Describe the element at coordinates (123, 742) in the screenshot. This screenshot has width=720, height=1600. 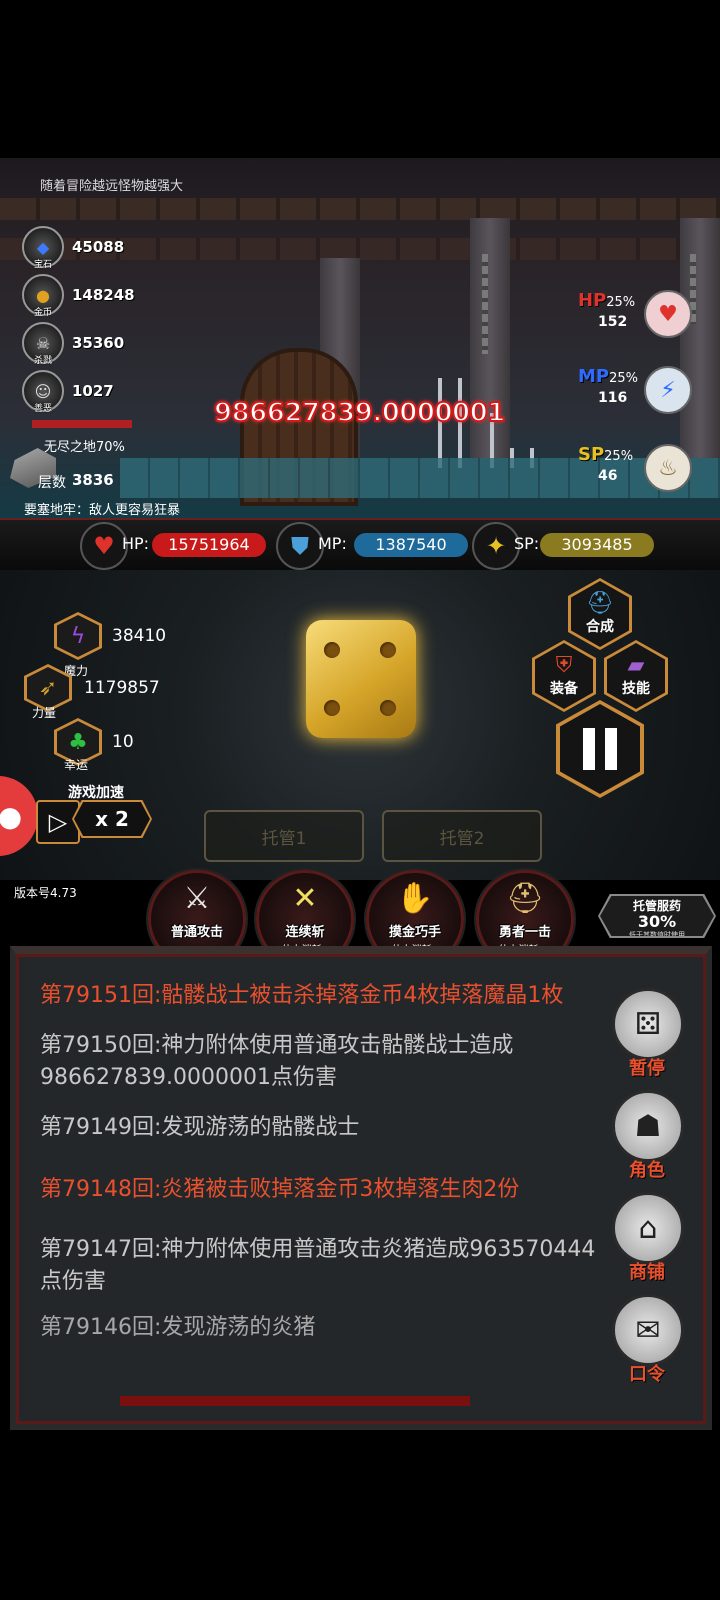
I see `luck-value: 10` at that location.